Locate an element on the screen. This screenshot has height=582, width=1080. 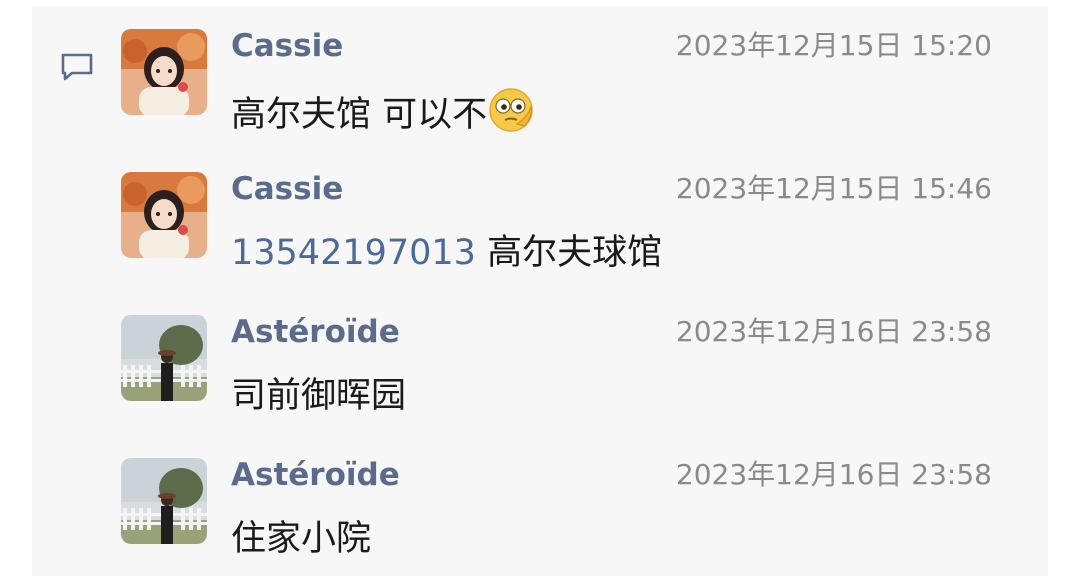
message-text: 住家小院 is located at coordinates (301, 539).